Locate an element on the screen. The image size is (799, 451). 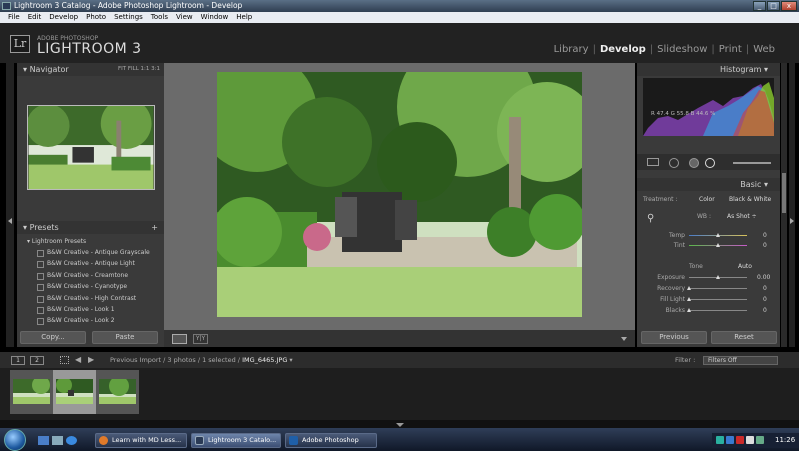
red-eye-icon is located at coordinates (694, 163).